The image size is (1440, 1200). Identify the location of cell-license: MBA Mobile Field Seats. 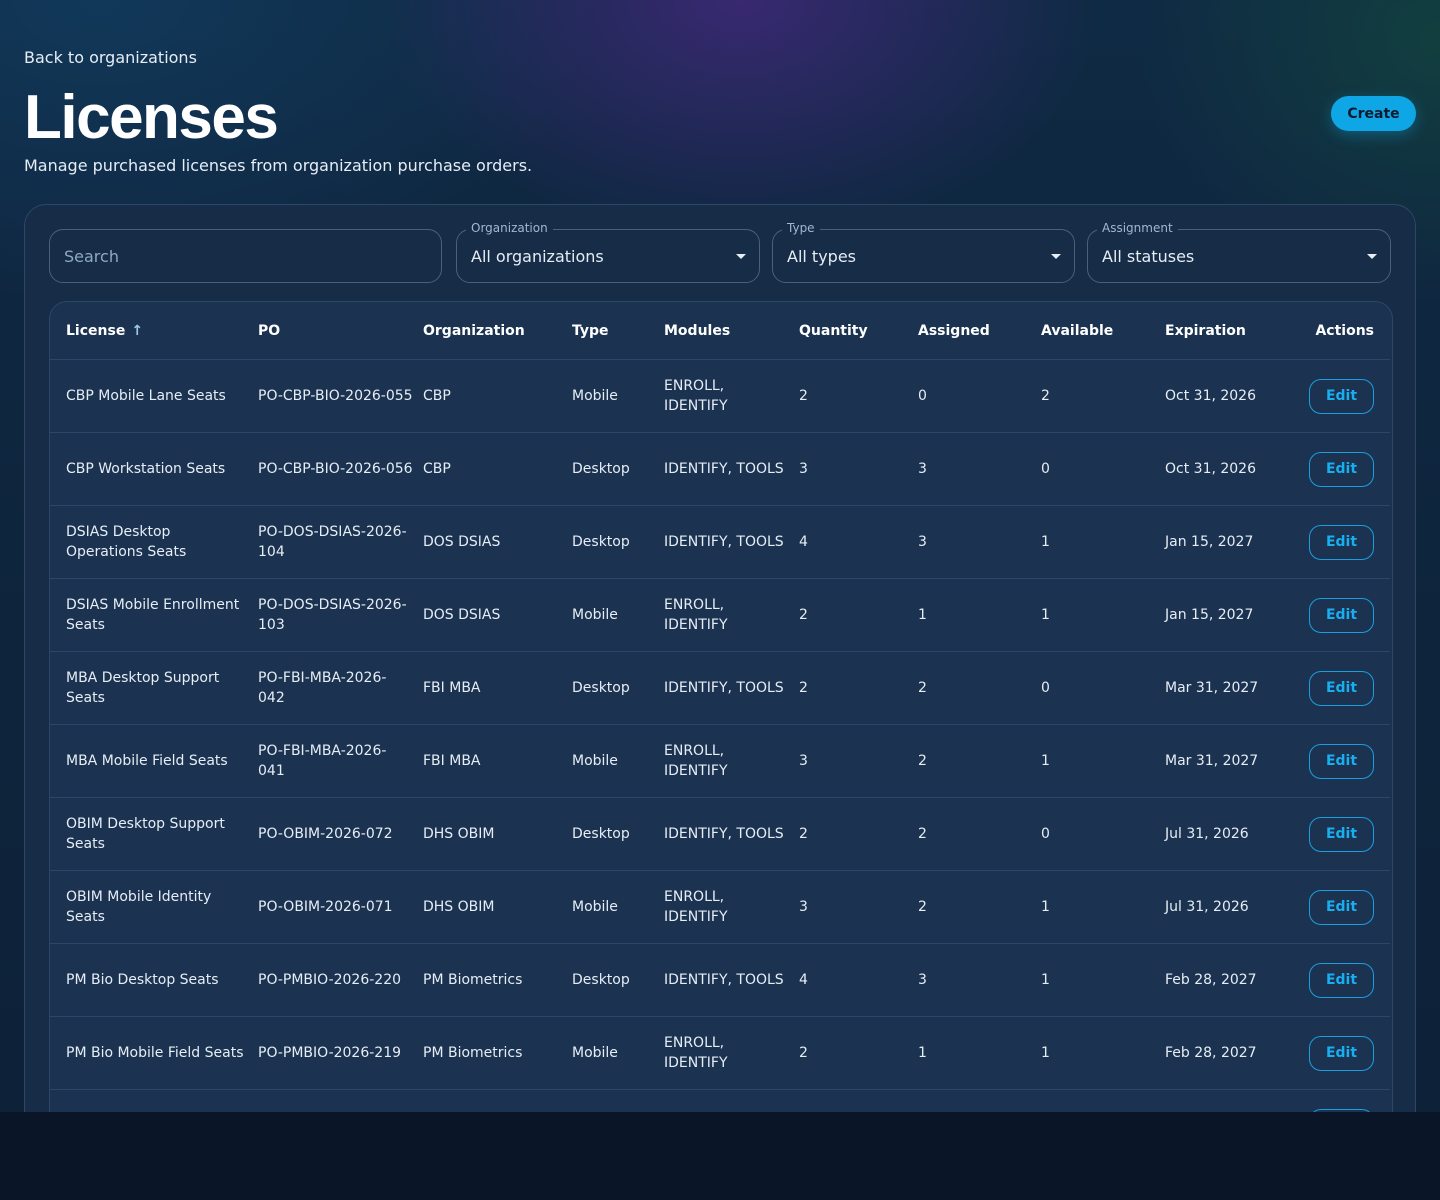
(154, 761).